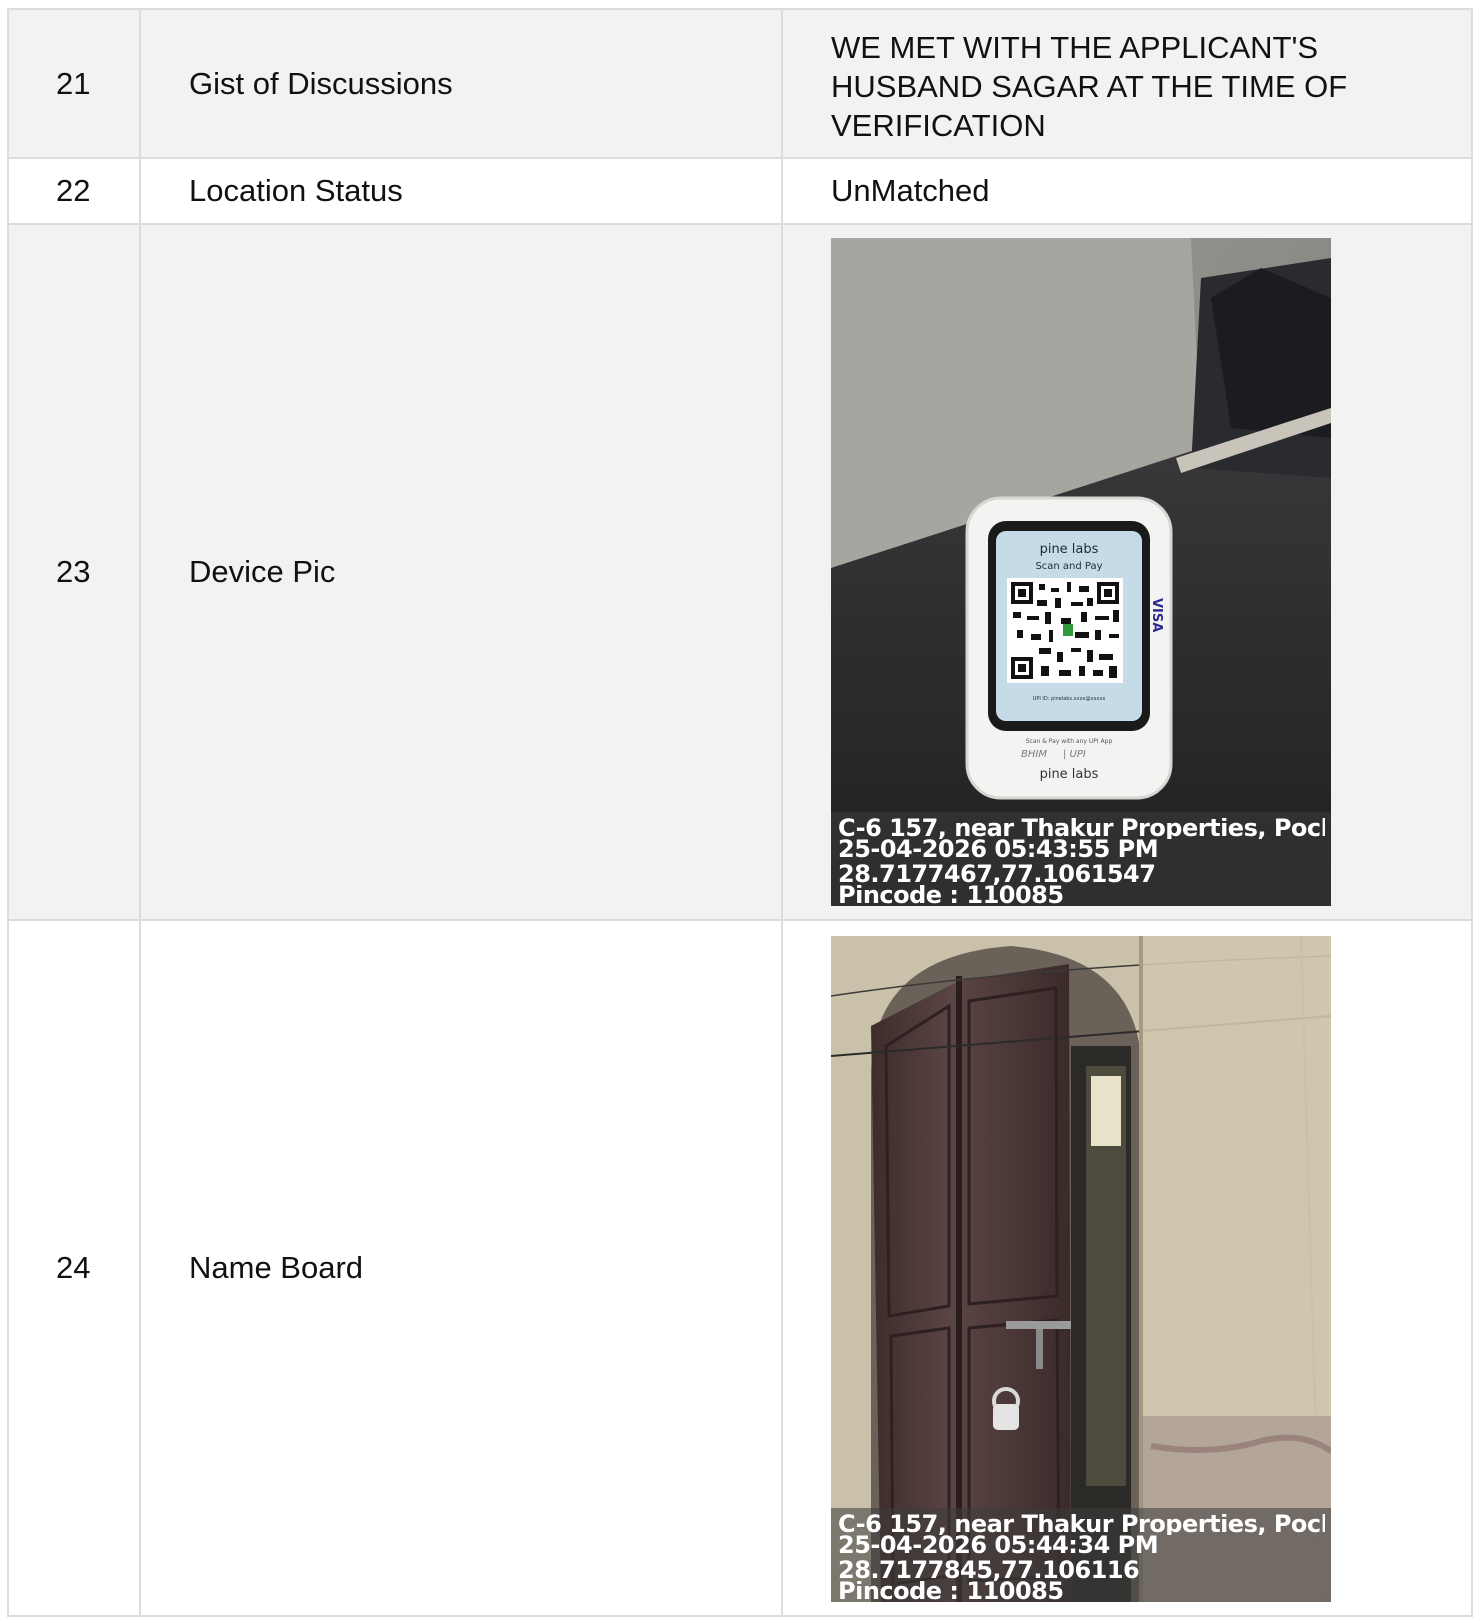 The image size is (1479, 1617). What do you see at coordinates (989, 1570) in the screenshot?
I see `stamp-coords: 28.7177845,77.106116` at bounding box center [989, 1570].